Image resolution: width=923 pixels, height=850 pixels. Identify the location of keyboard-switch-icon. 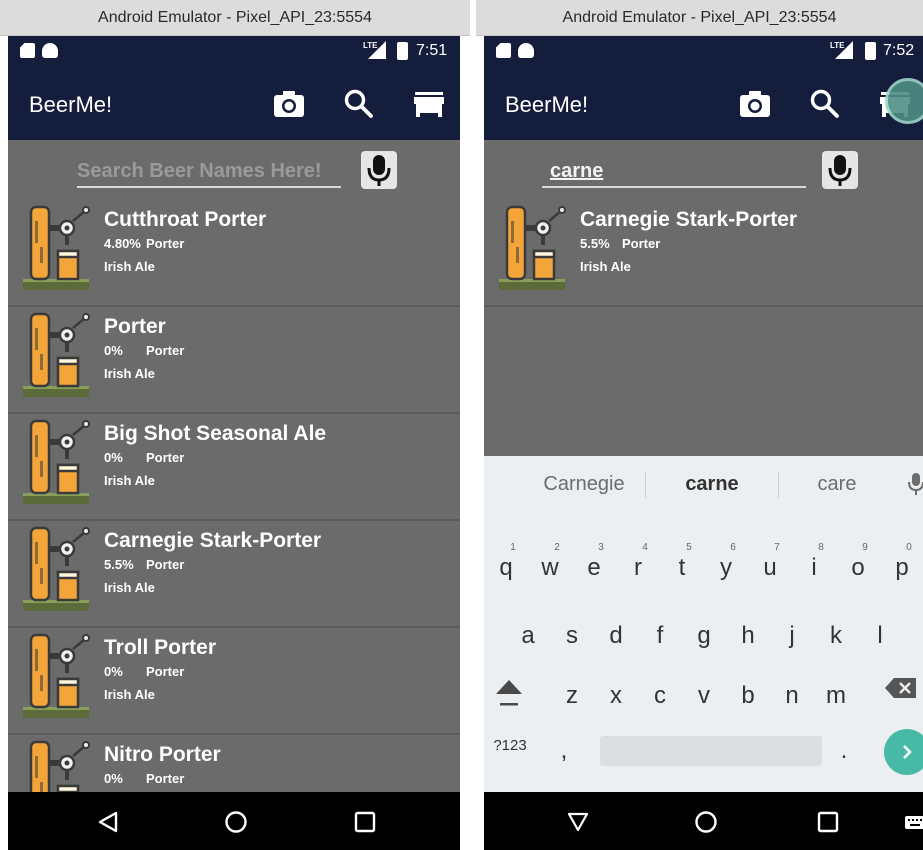
(913, 822).